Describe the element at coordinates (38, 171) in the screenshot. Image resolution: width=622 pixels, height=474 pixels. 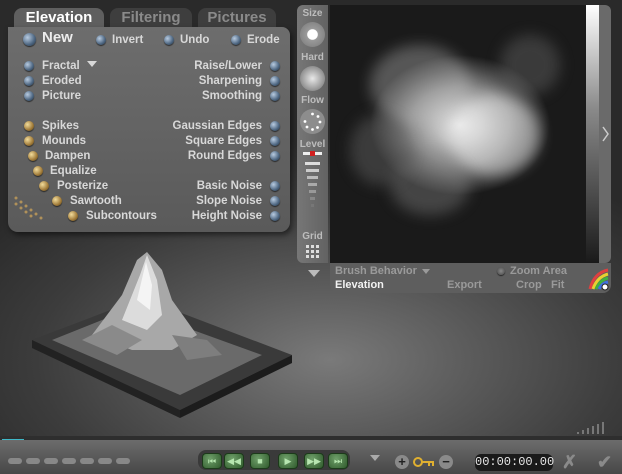
I see `equalize-radio` at that location.